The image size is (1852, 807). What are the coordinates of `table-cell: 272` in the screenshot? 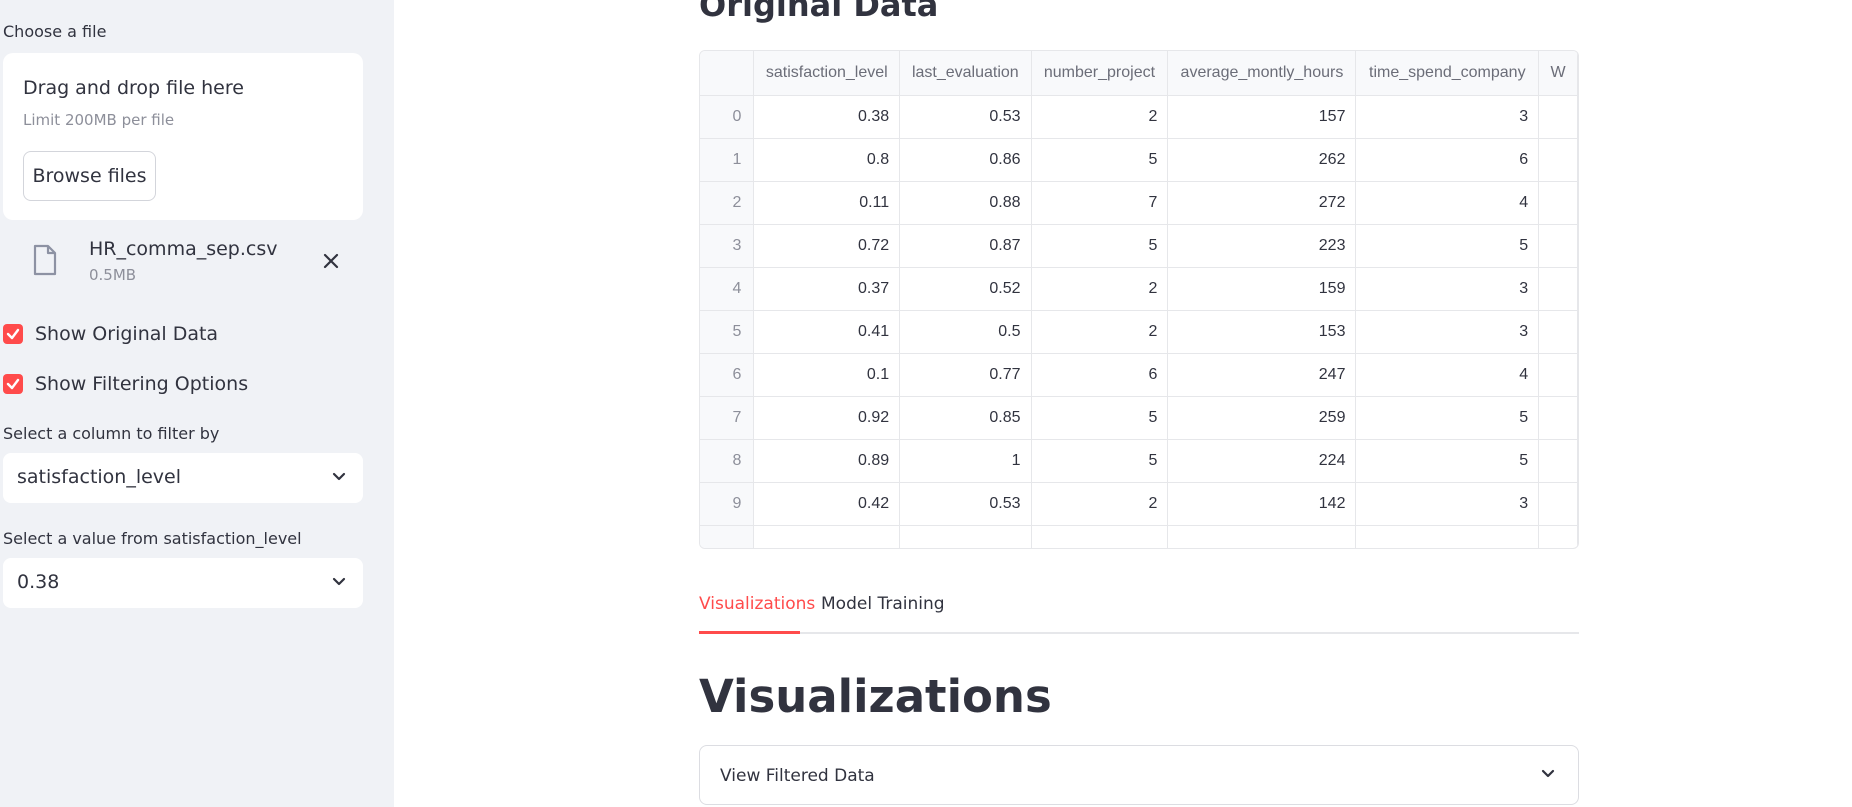 It's located at (1262, 203).